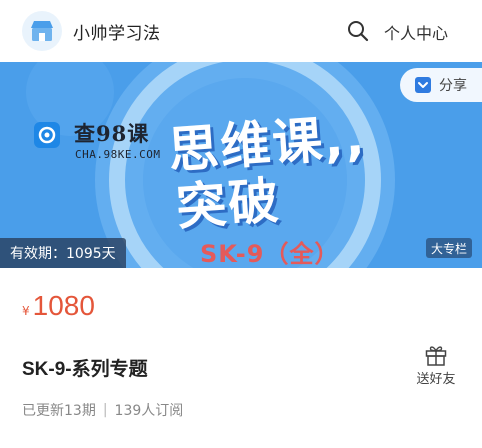  I want to click on brand-domain: CHA.98KE.COM, so click(118, 154).